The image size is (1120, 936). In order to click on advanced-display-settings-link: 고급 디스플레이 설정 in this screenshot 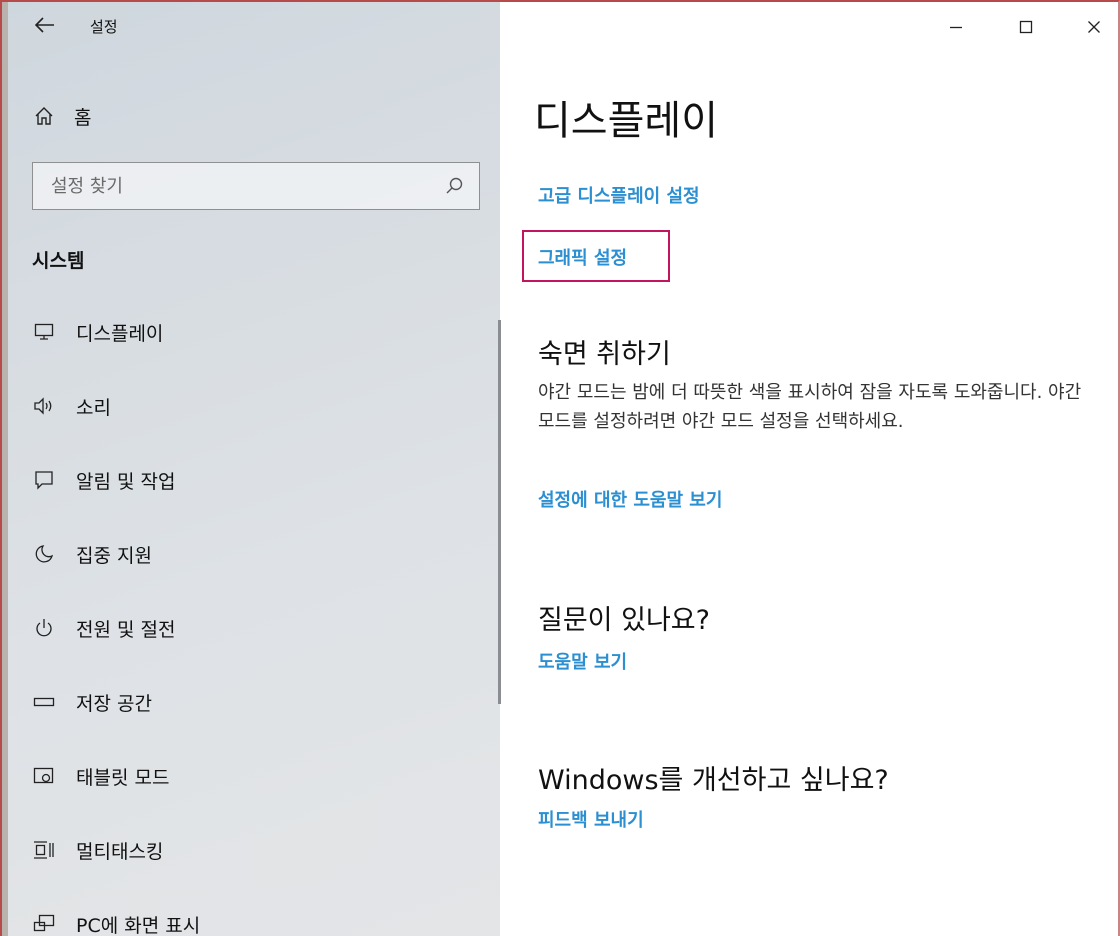, I will do `click(619, 195)`.